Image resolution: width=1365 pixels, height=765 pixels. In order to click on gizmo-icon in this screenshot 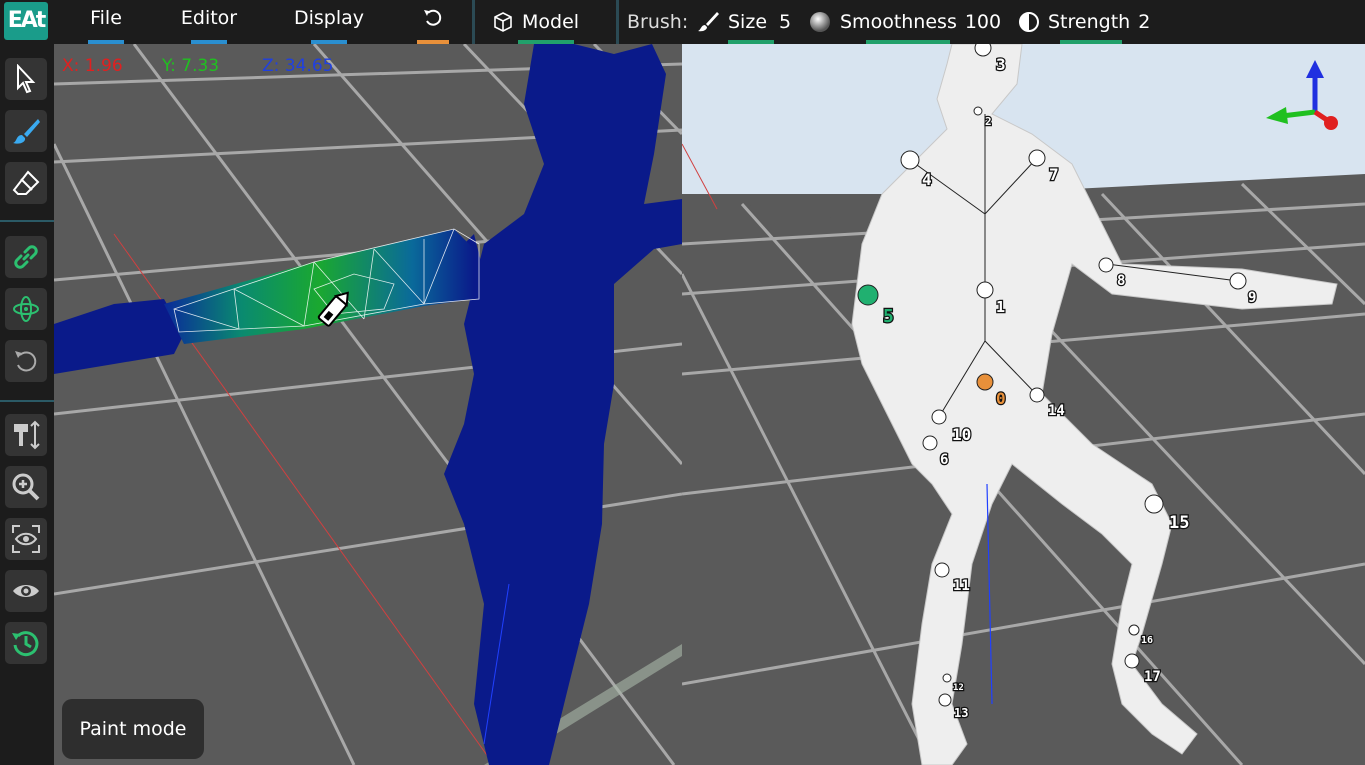, I will do `click(26, 309)`.